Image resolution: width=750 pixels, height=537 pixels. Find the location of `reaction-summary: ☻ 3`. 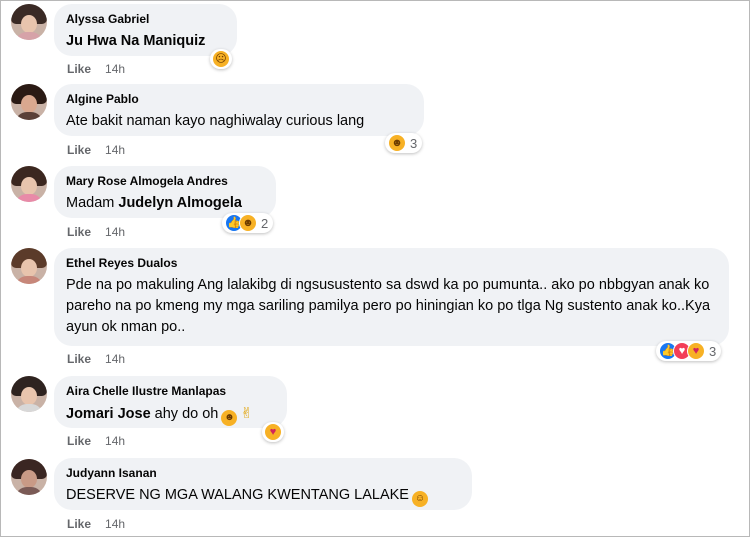

reaction-summary: ☻ 3 is located at coordinates (404, 143).